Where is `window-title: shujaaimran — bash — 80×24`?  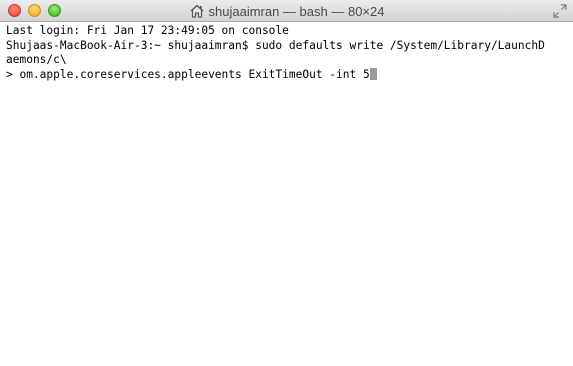 window-title: shujaaimran — bash — 80×24 is located at coordinates (286, 11).